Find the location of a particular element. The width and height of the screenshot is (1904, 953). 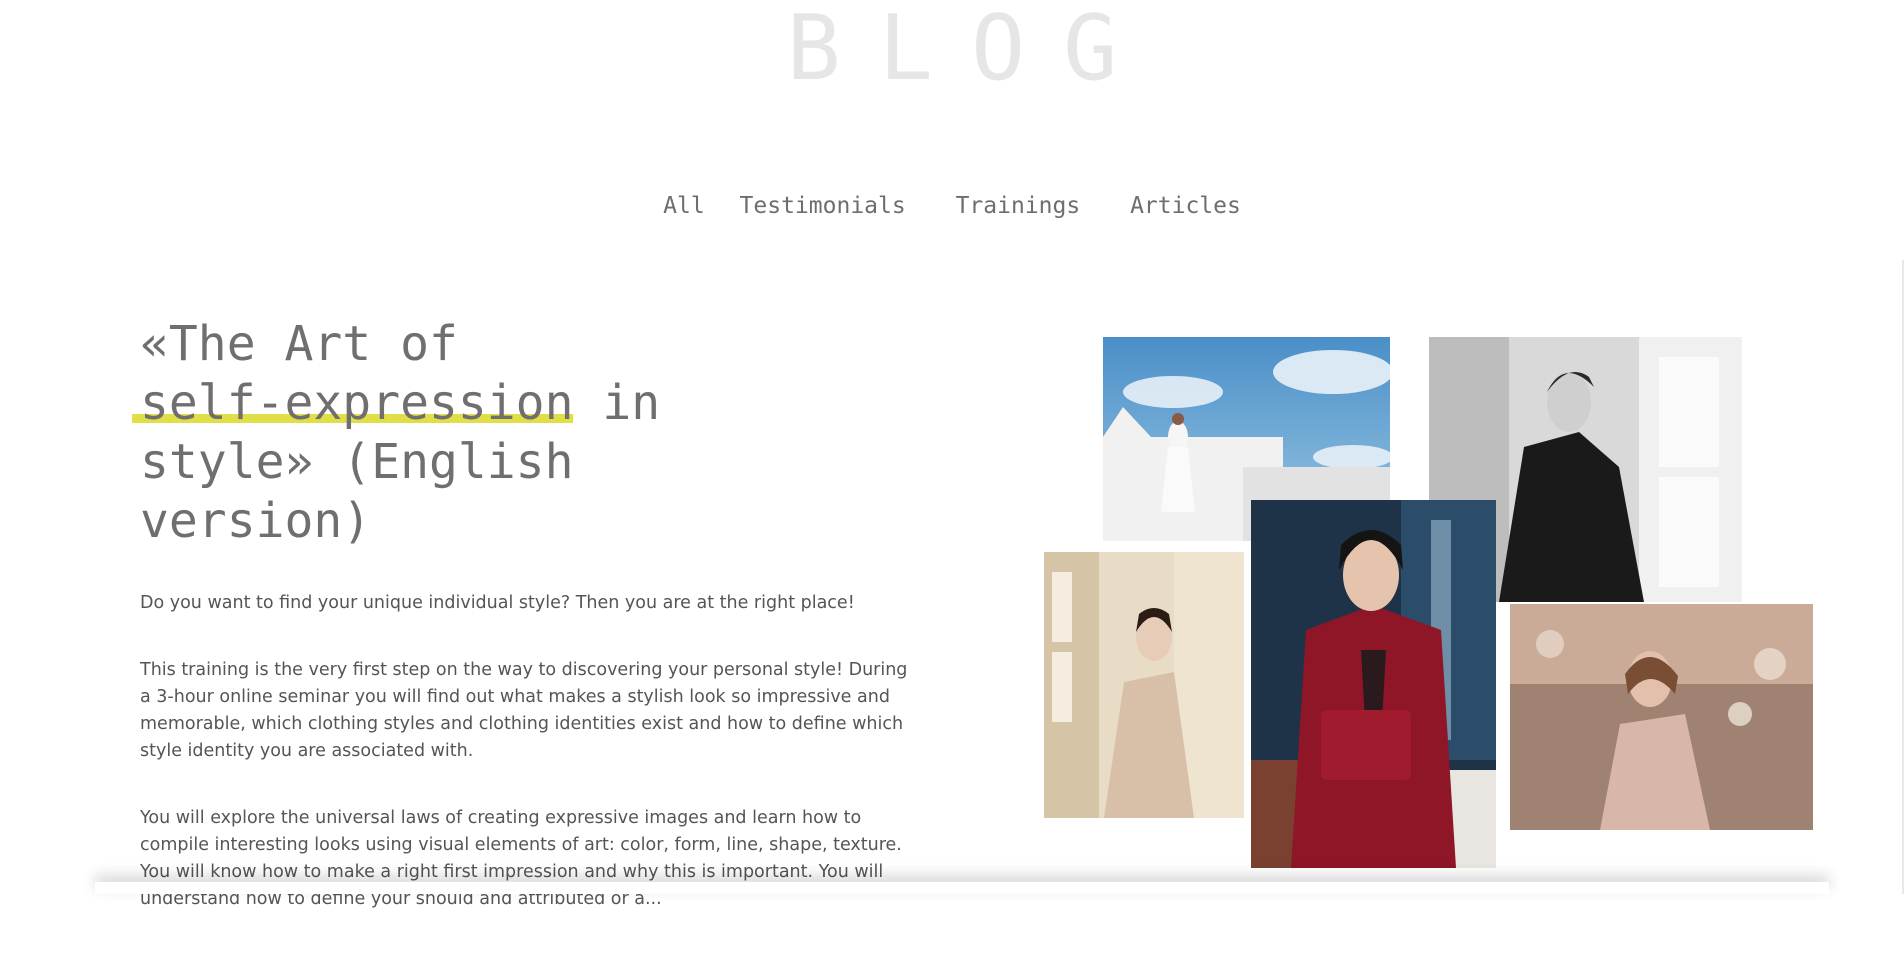

page-heading: BLOG is located at coordinates (971, 50).